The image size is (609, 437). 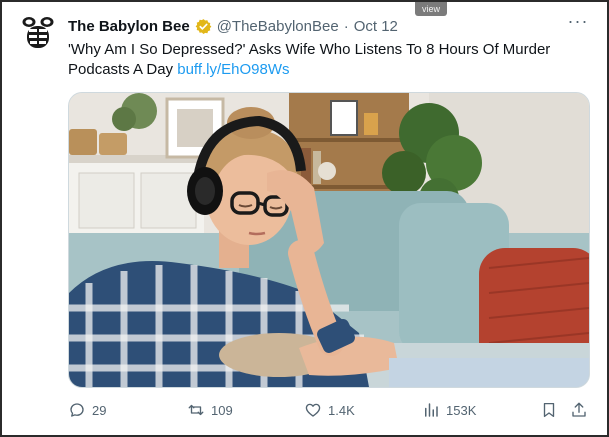 What do you see at coordinates (313, 410) in the screenshot?
I see `heart-icon` at bounding box center [313, 410].